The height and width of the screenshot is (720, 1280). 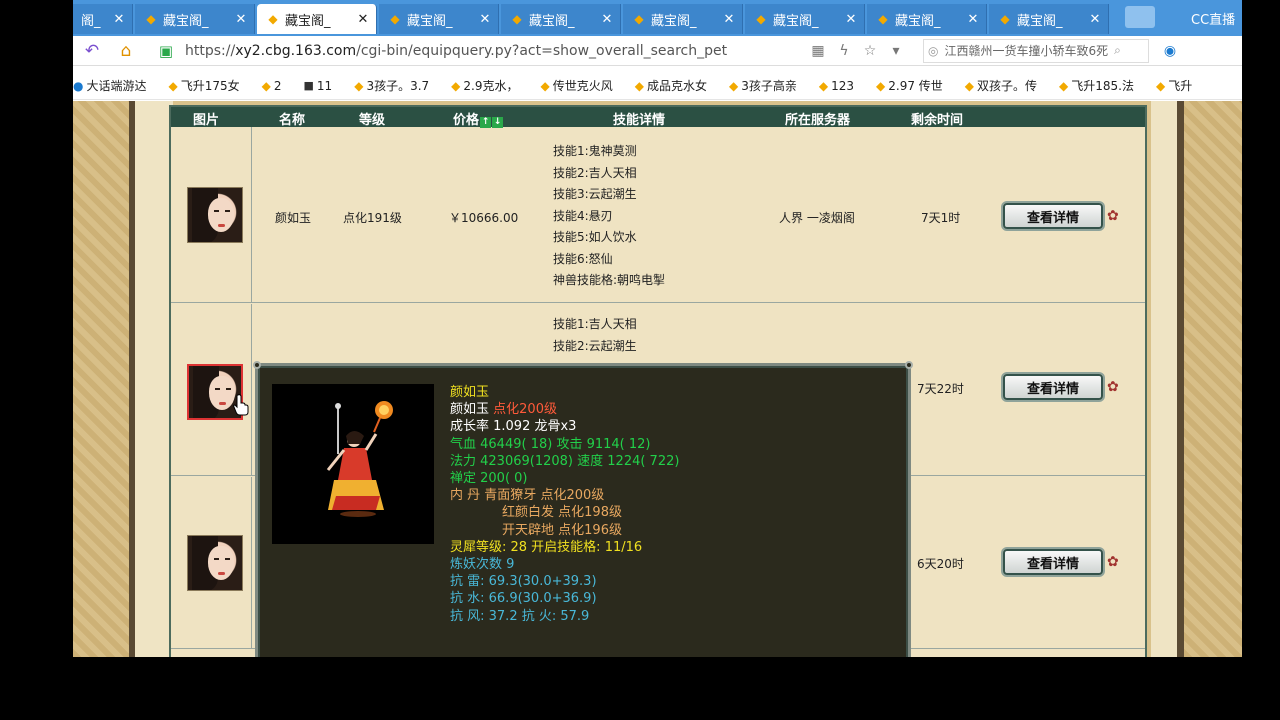 I want to click on mana-stat: 法力 423069(1208), so click(x=511, y=461).